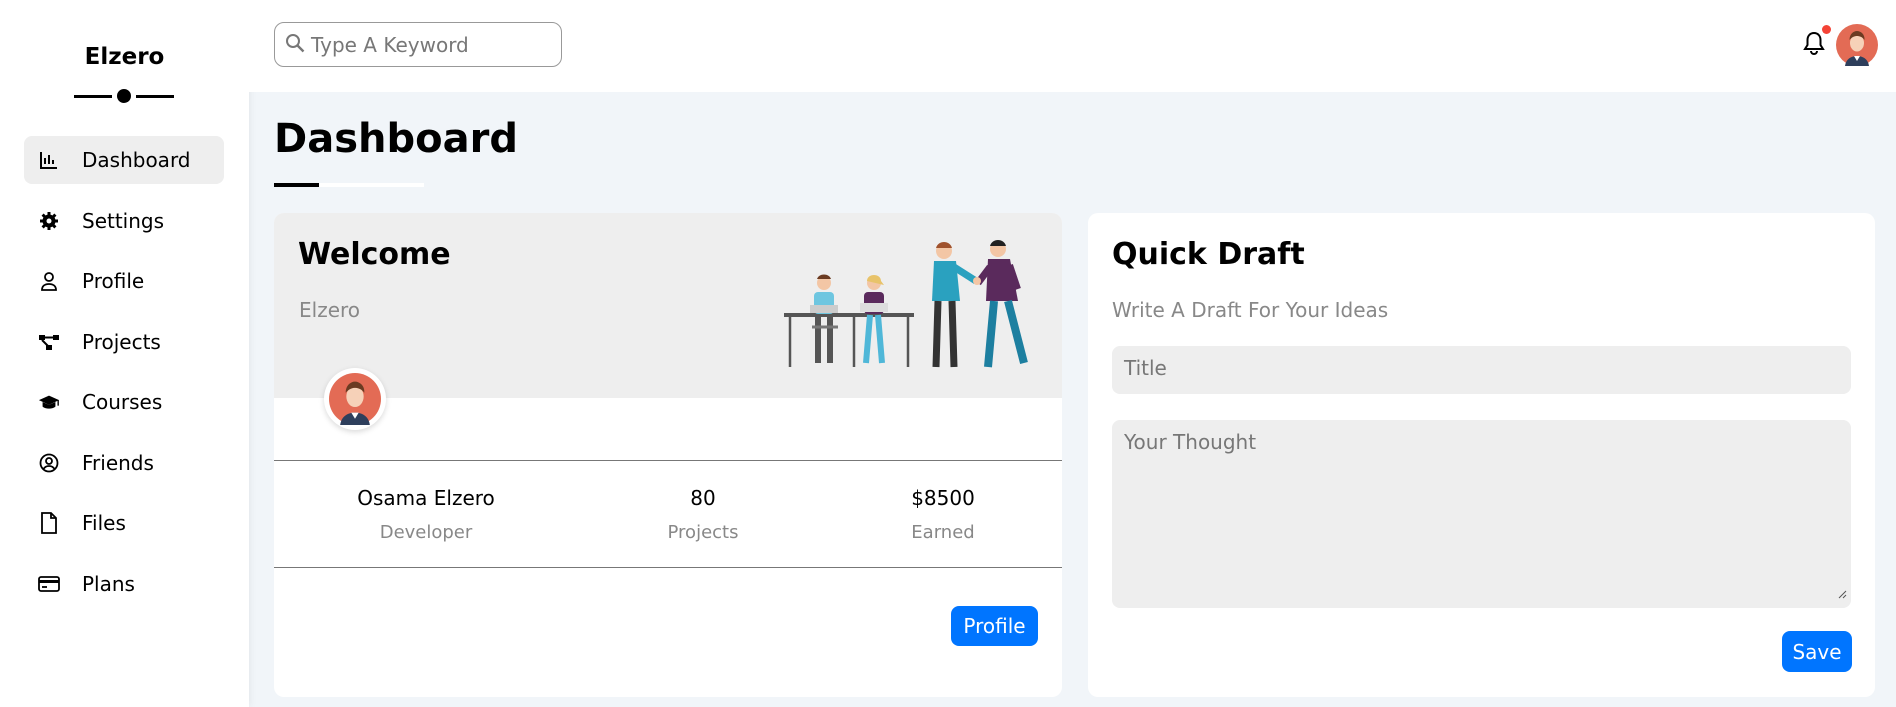 This screenshot has width=1896, height=707. What do you see at coordinates (49, 160) in the screenshot?
I see `chart-icon` at bounding box center [49, 160].